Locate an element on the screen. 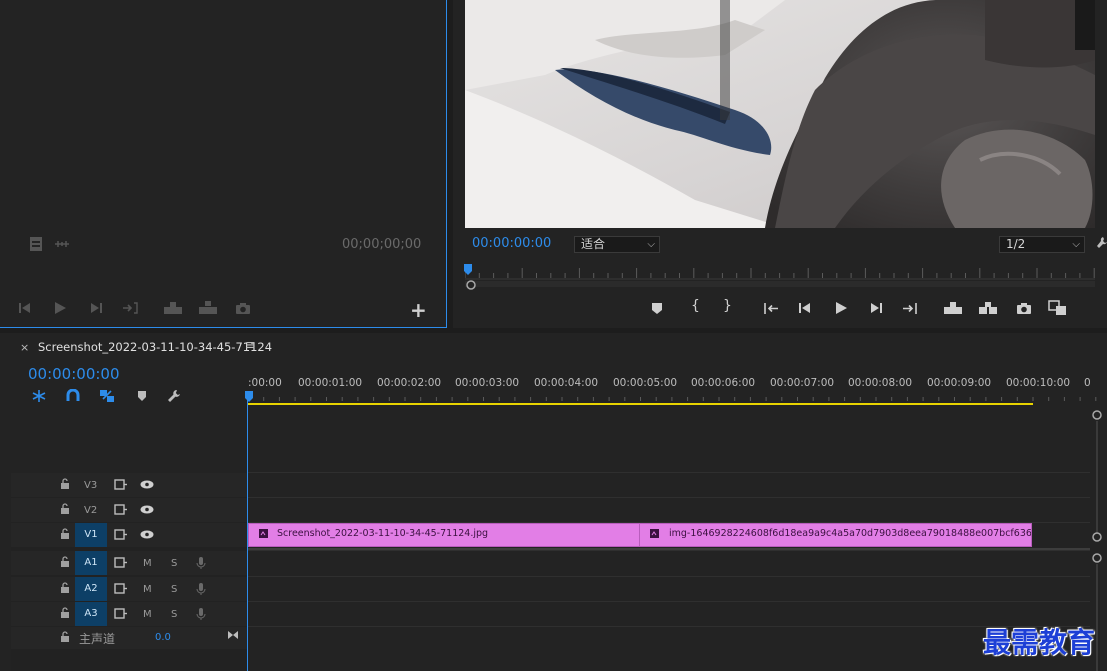 This screenshot has height=671, width=1107. solo-button-a2: S is located at coordinates (174, 589).